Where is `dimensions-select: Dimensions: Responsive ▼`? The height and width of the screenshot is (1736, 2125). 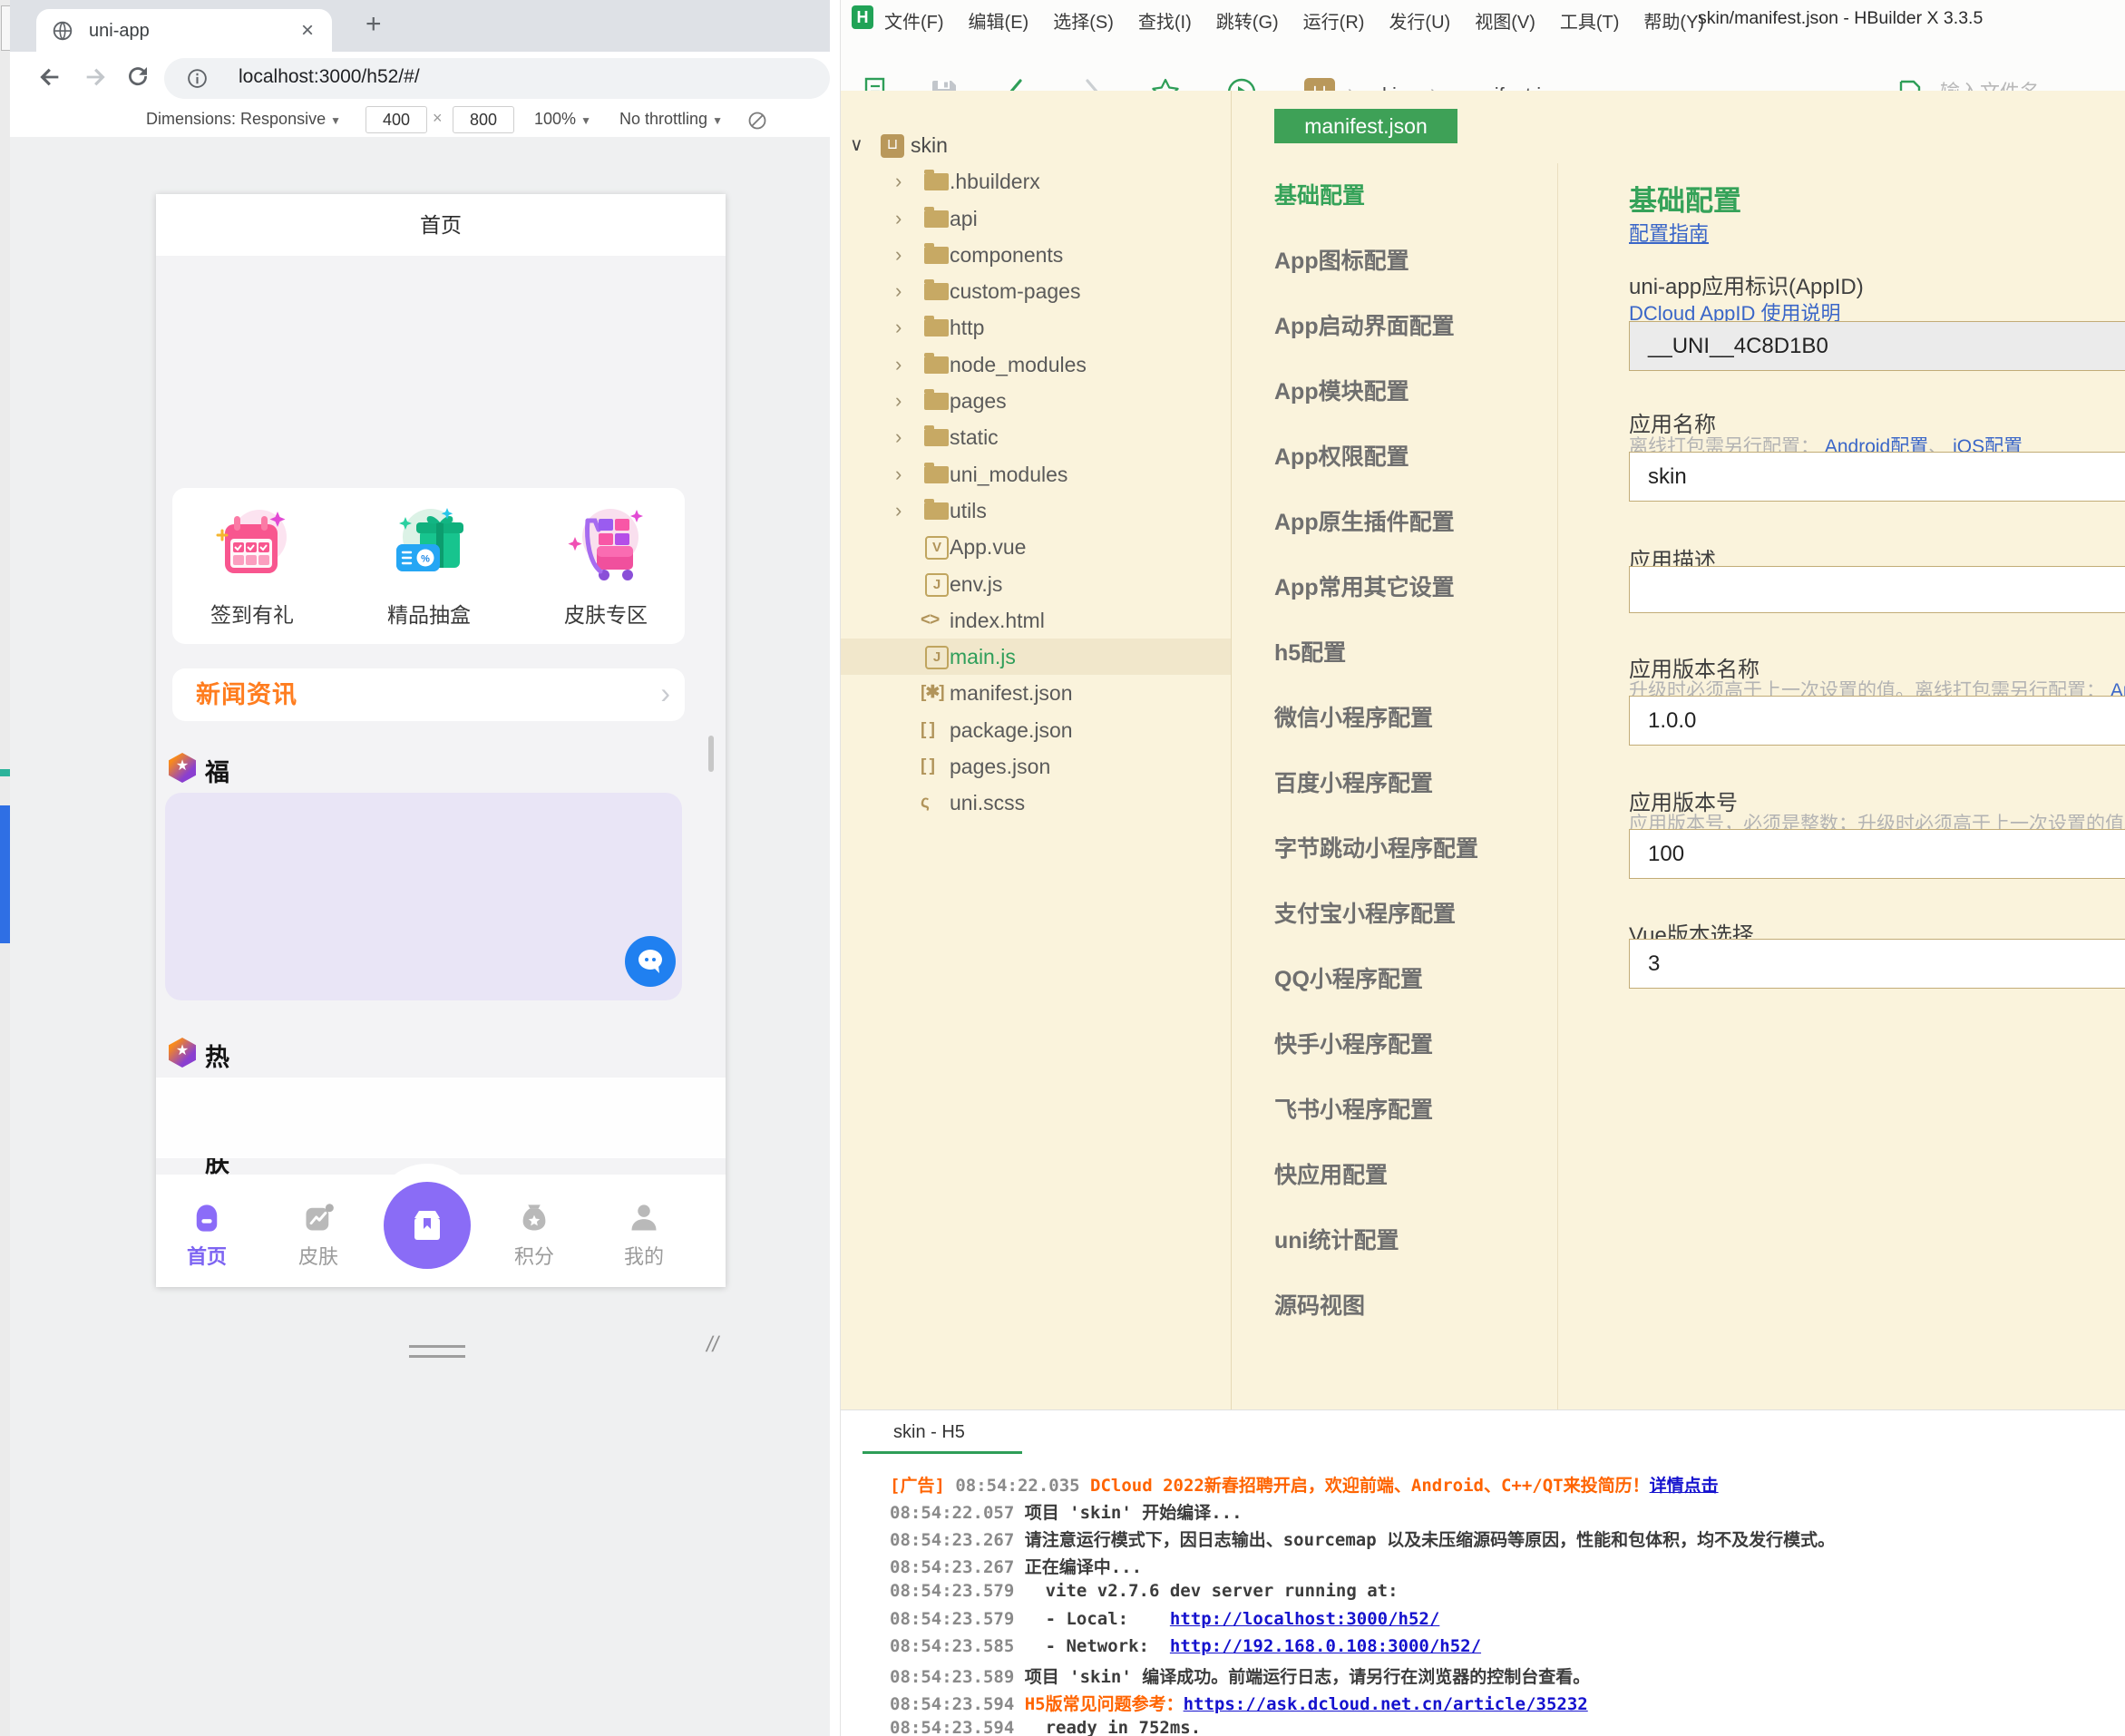 dimensions-select: Dimensions: Responsive ▼ is located at coordinates (243, 119).